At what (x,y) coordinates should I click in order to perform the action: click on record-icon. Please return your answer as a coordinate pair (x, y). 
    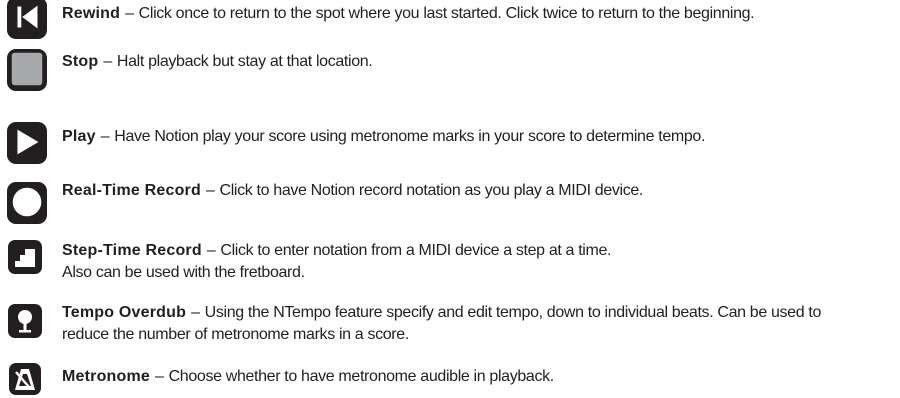
    Looking at the image, I should click on (27, 203).